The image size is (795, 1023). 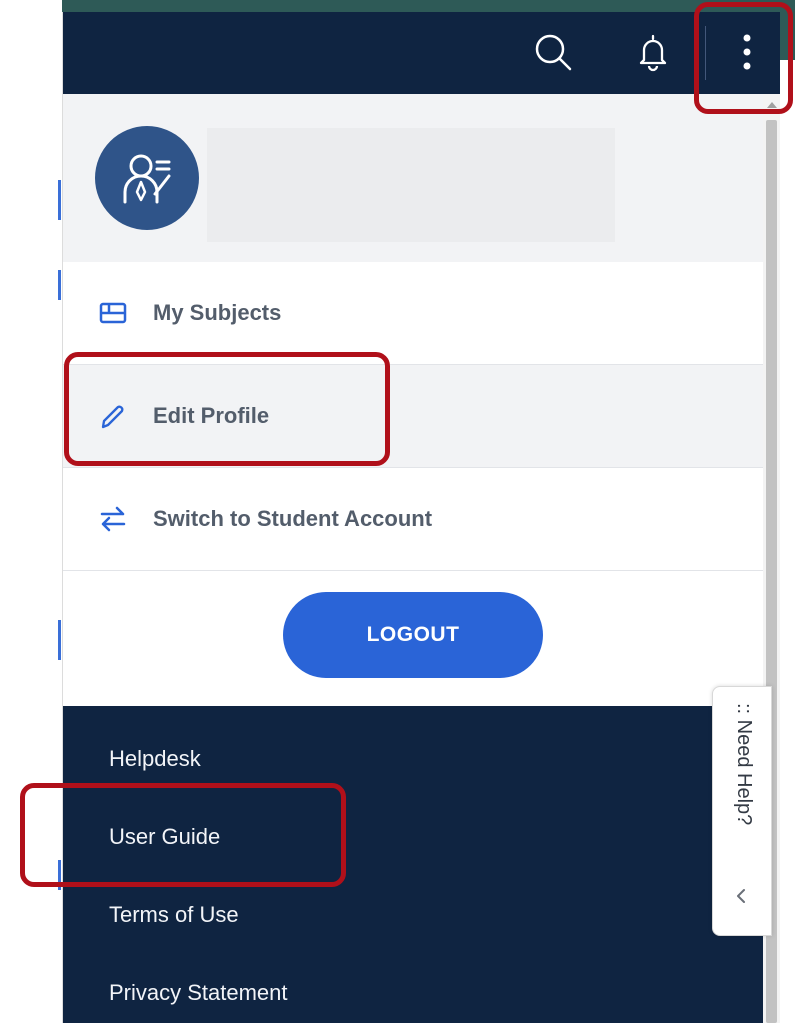 I want to click on more-vertical-icon, so click(x=747, y=52).